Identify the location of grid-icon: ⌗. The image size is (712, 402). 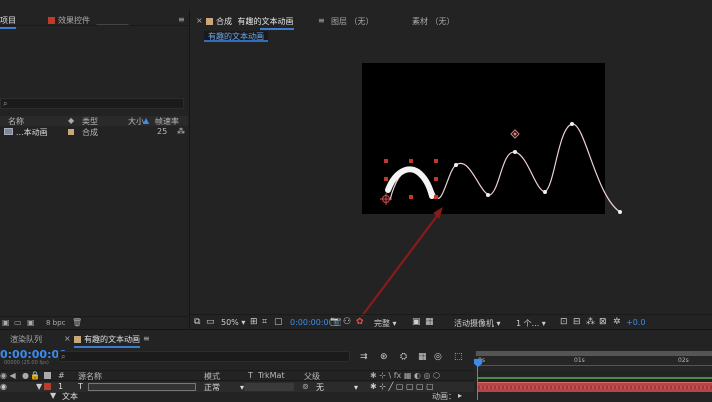
(264, 322).